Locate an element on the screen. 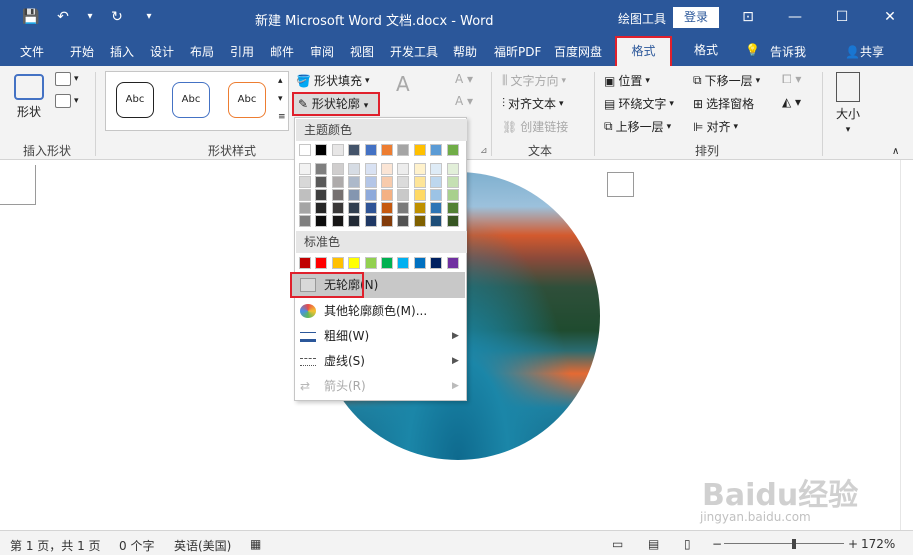  shape-outline-button: ✎ 形状轮廓 ▾ is located at coordinates (336, 104).